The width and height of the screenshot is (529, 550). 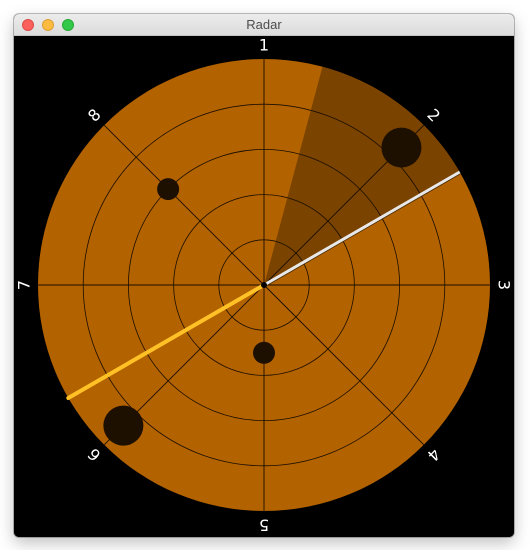 What do you see at coordinates (24, 285) in the screenshot?
I see `bearing-label: 7` at bounding box center [24, 285].